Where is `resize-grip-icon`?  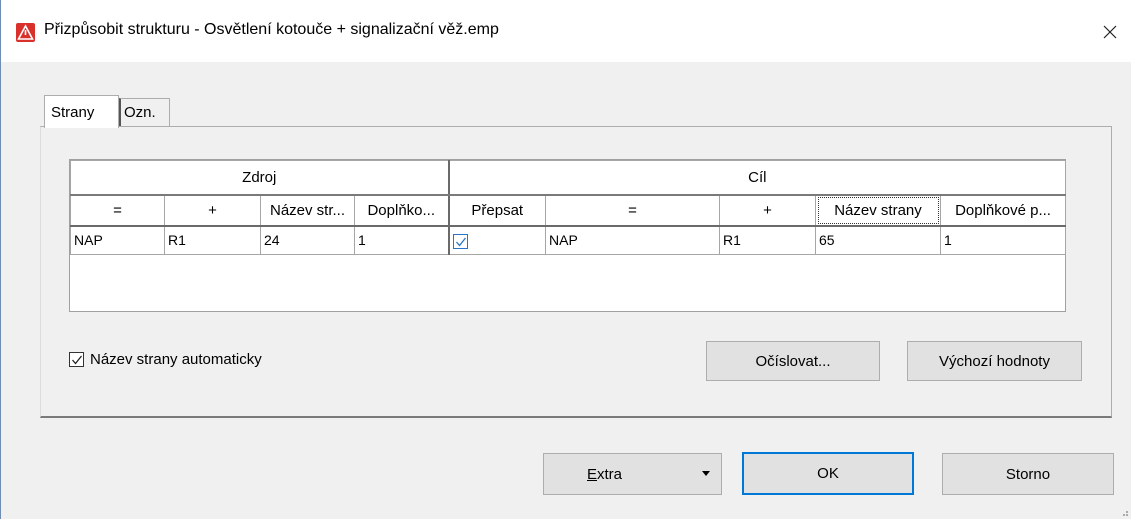 resize-grip-icon is located at coordinates (1124, 512).